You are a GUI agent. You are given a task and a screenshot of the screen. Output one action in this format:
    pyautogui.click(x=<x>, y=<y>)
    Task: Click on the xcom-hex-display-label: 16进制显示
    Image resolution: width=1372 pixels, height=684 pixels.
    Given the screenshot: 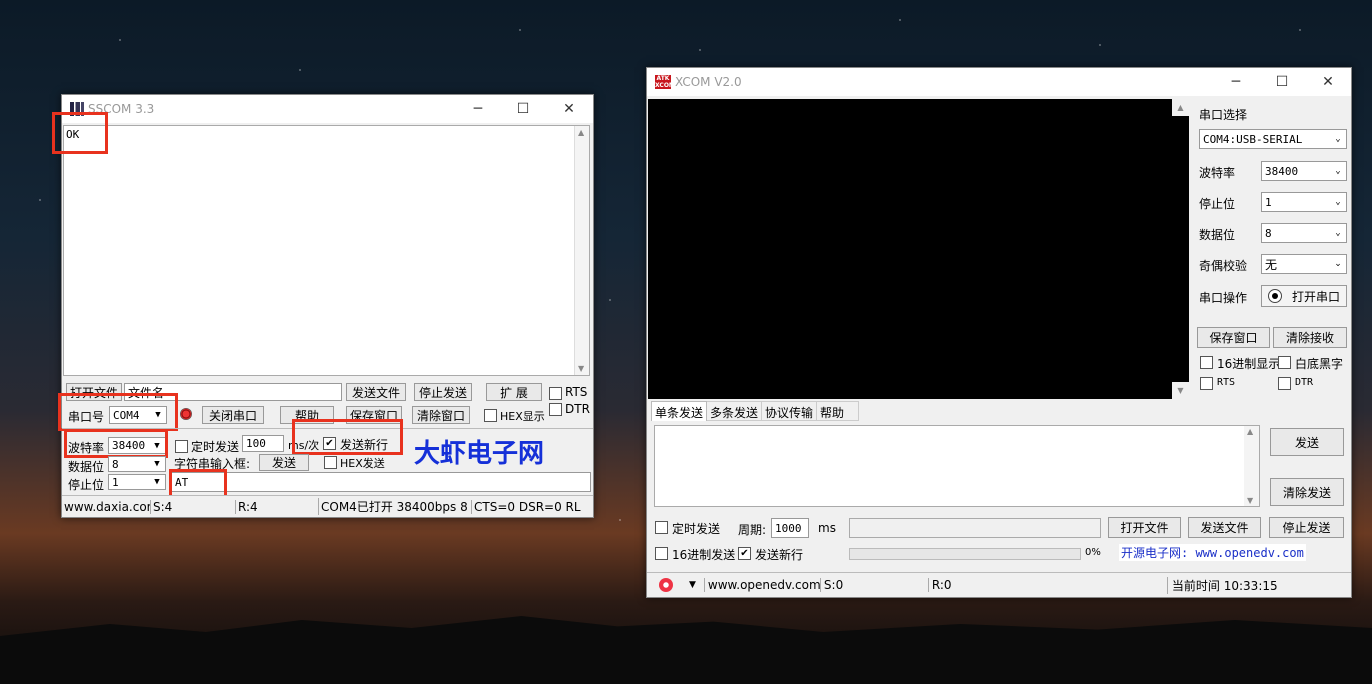 What is the action you would take?
    pyautogui.click(x=1249, y=364)
    